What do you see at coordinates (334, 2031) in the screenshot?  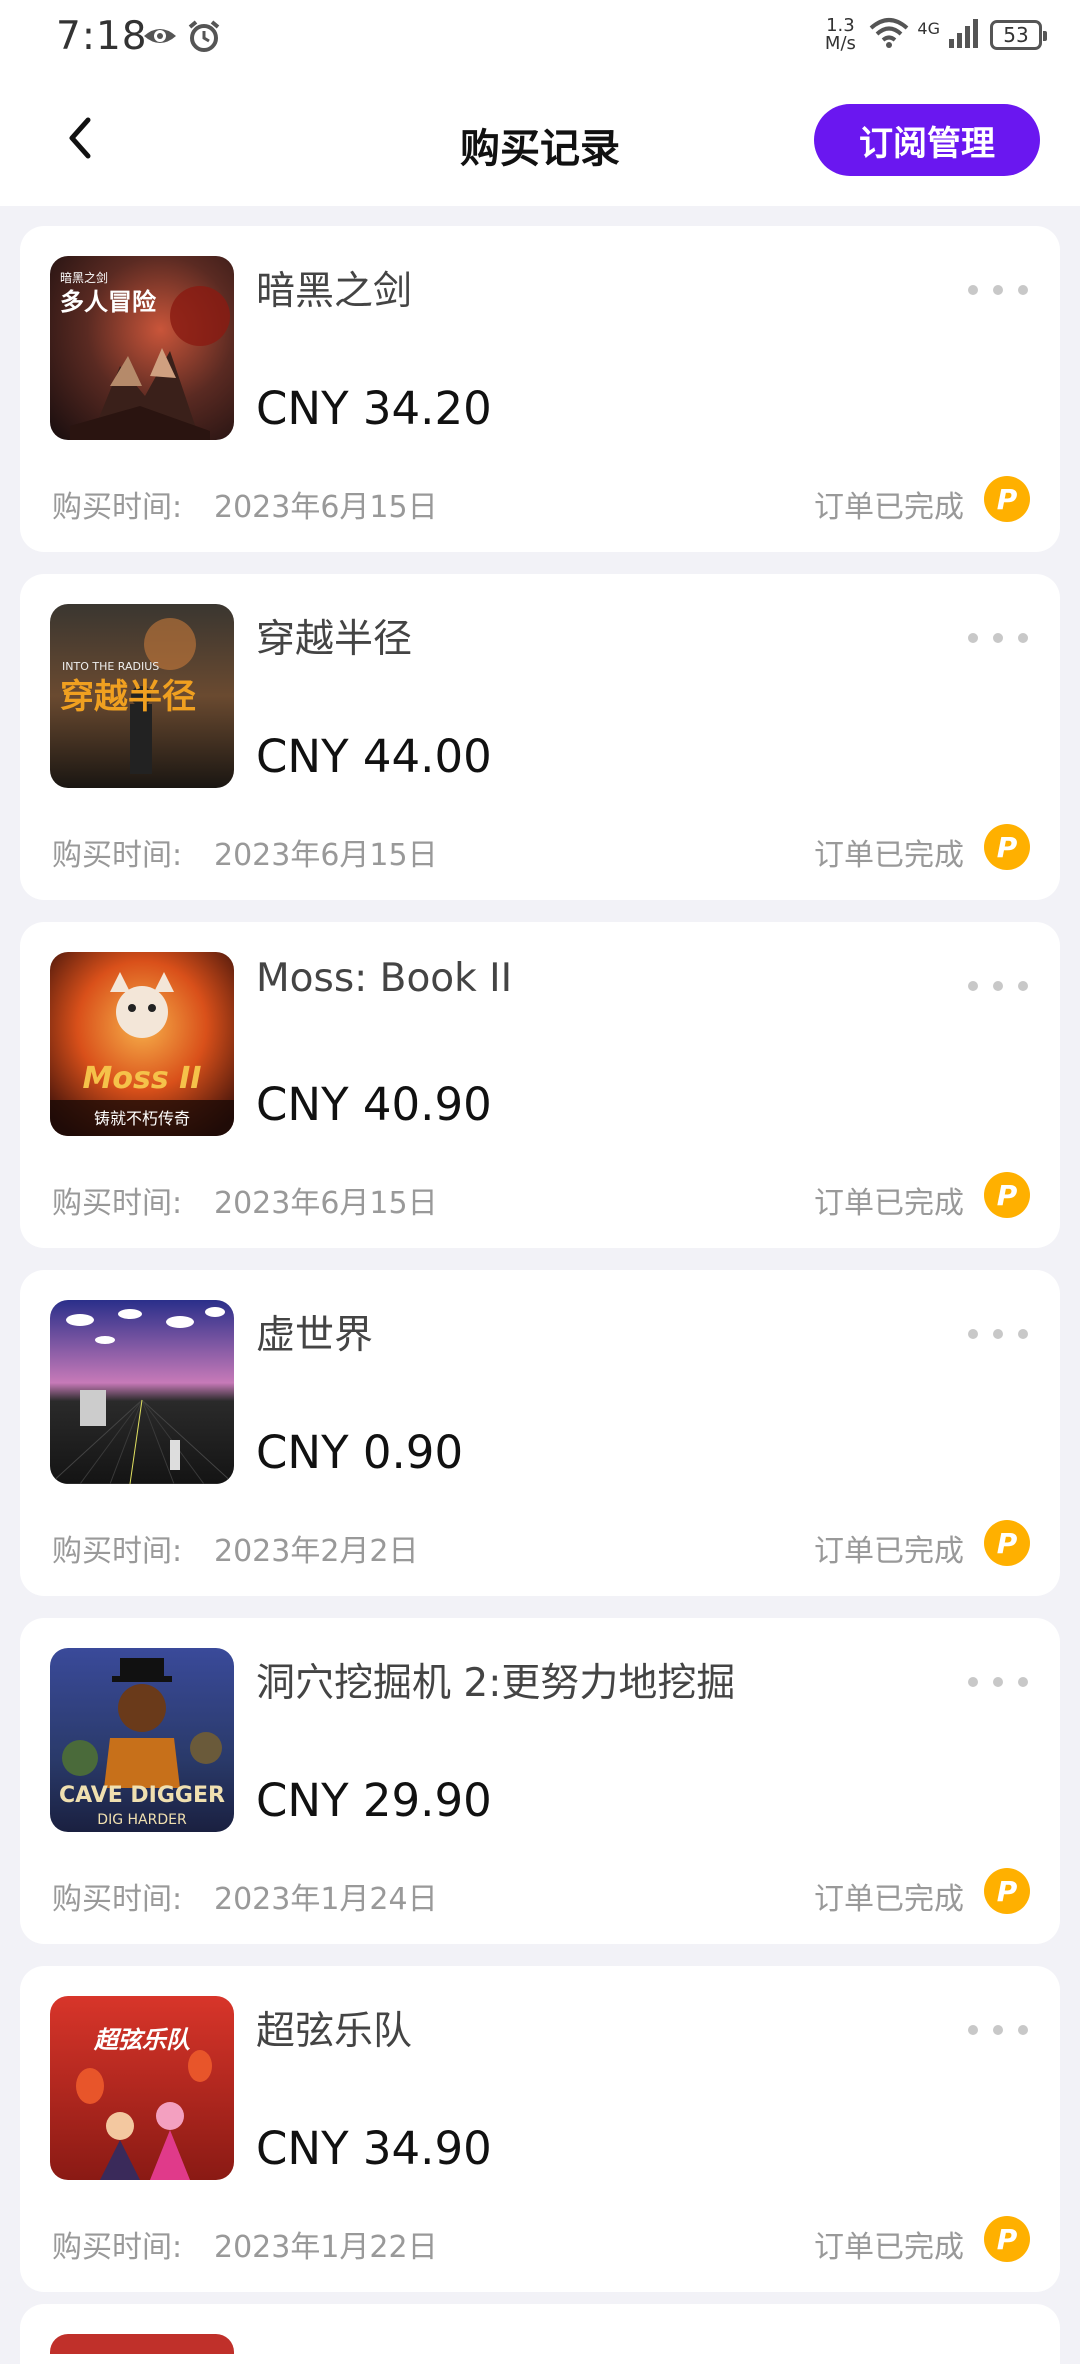 I see `game-title: 超弦乐队` at bounding box center [334, 2031].